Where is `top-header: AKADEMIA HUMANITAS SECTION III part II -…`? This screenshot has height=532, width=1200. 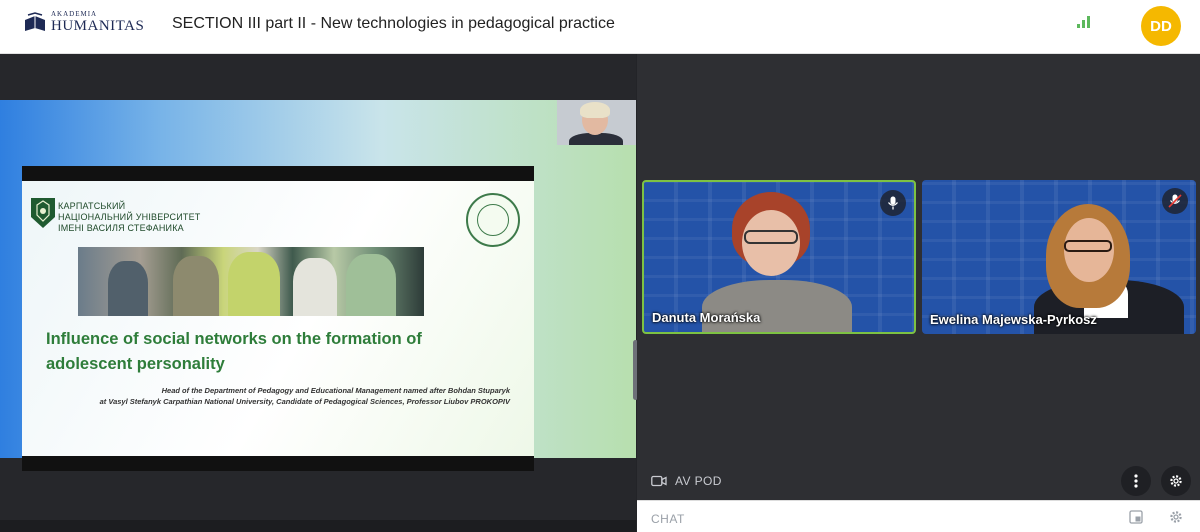 top-header: AKADEMIA HUMANITAS SECTION III part II -… is located at coordinates (600, 27).